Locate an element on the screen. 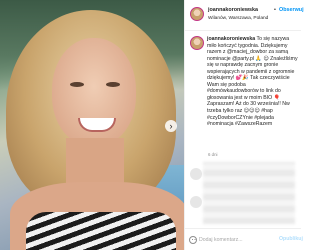 The height and width of the screenshot is (250, 320). photo-eye-left is located at coordinates (77, 84).